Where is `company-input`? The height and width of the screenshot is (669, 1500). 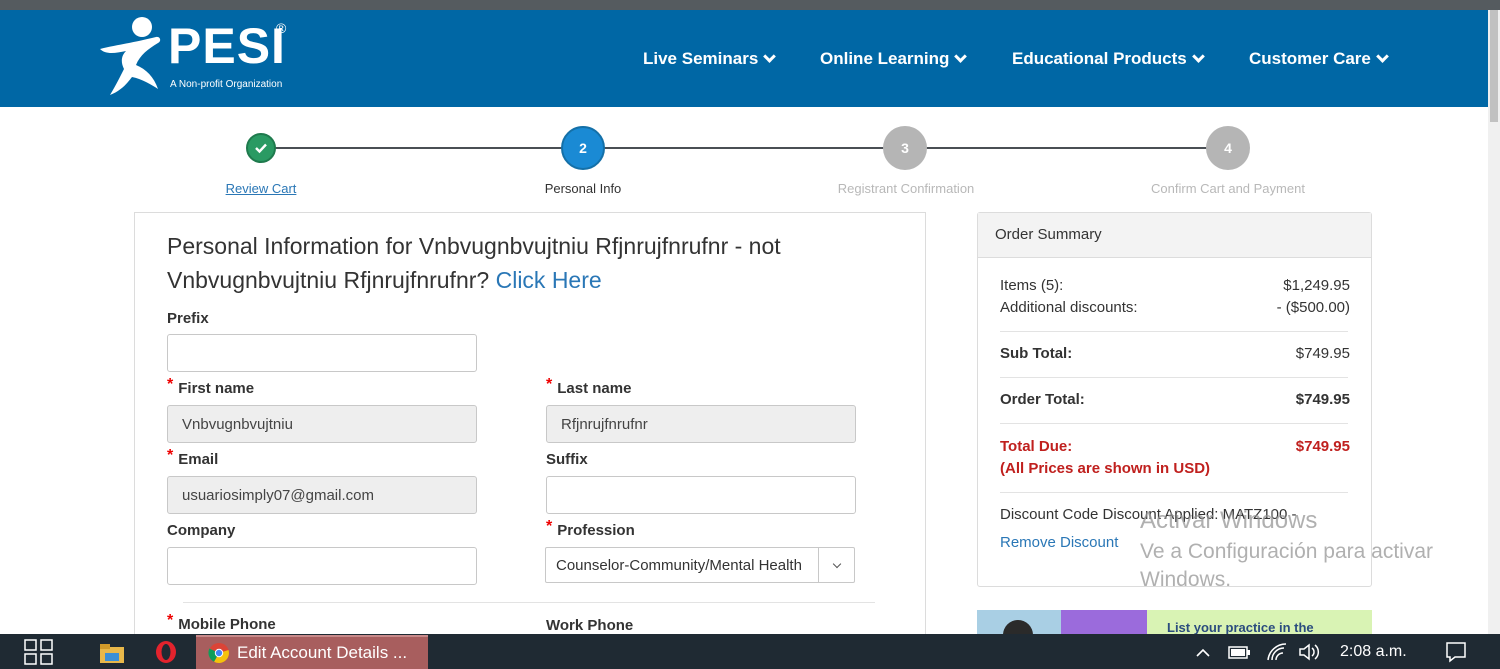 company-input is located at coordinates (322, 566).